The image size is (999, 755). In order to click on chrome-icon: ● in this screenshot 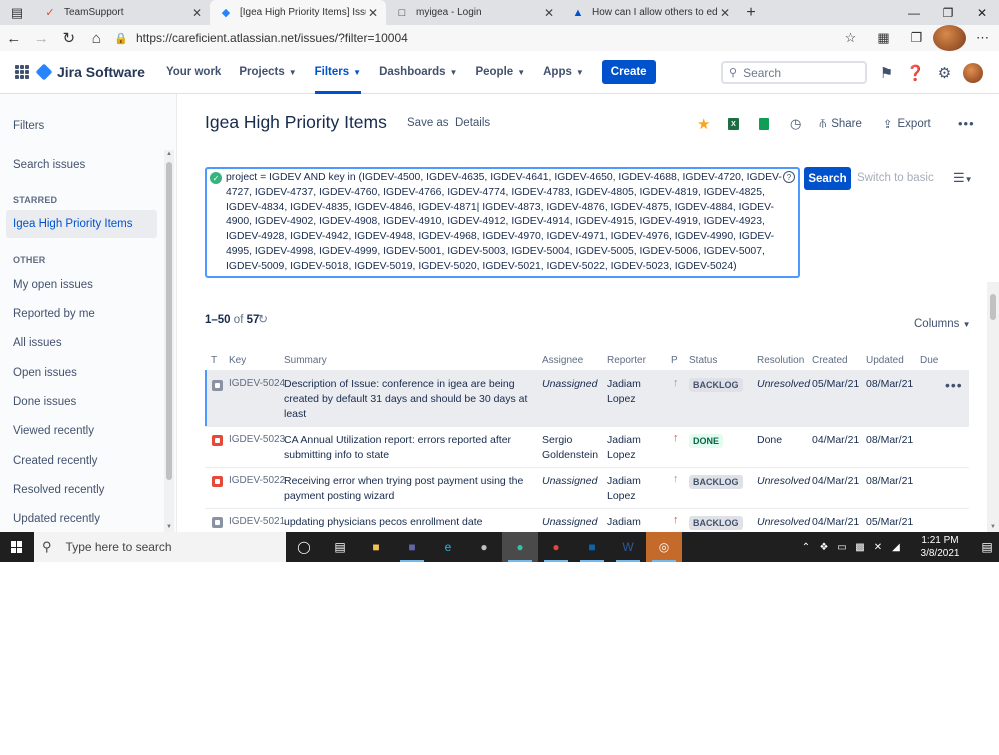, I will do `click(556, 547)`.